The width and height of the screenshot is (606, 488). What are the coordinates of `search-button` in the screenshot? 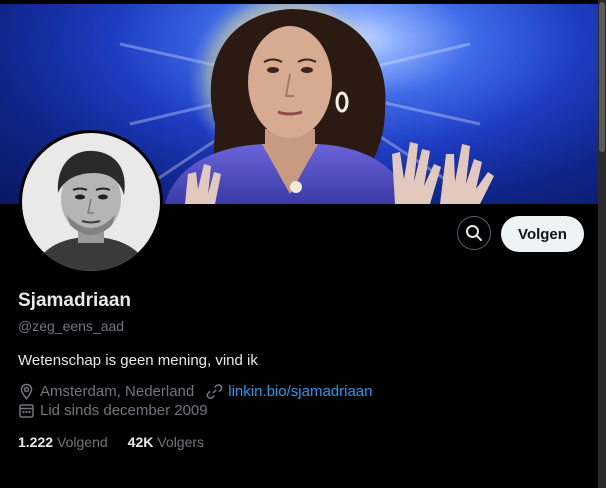 It's located at (474, 233).